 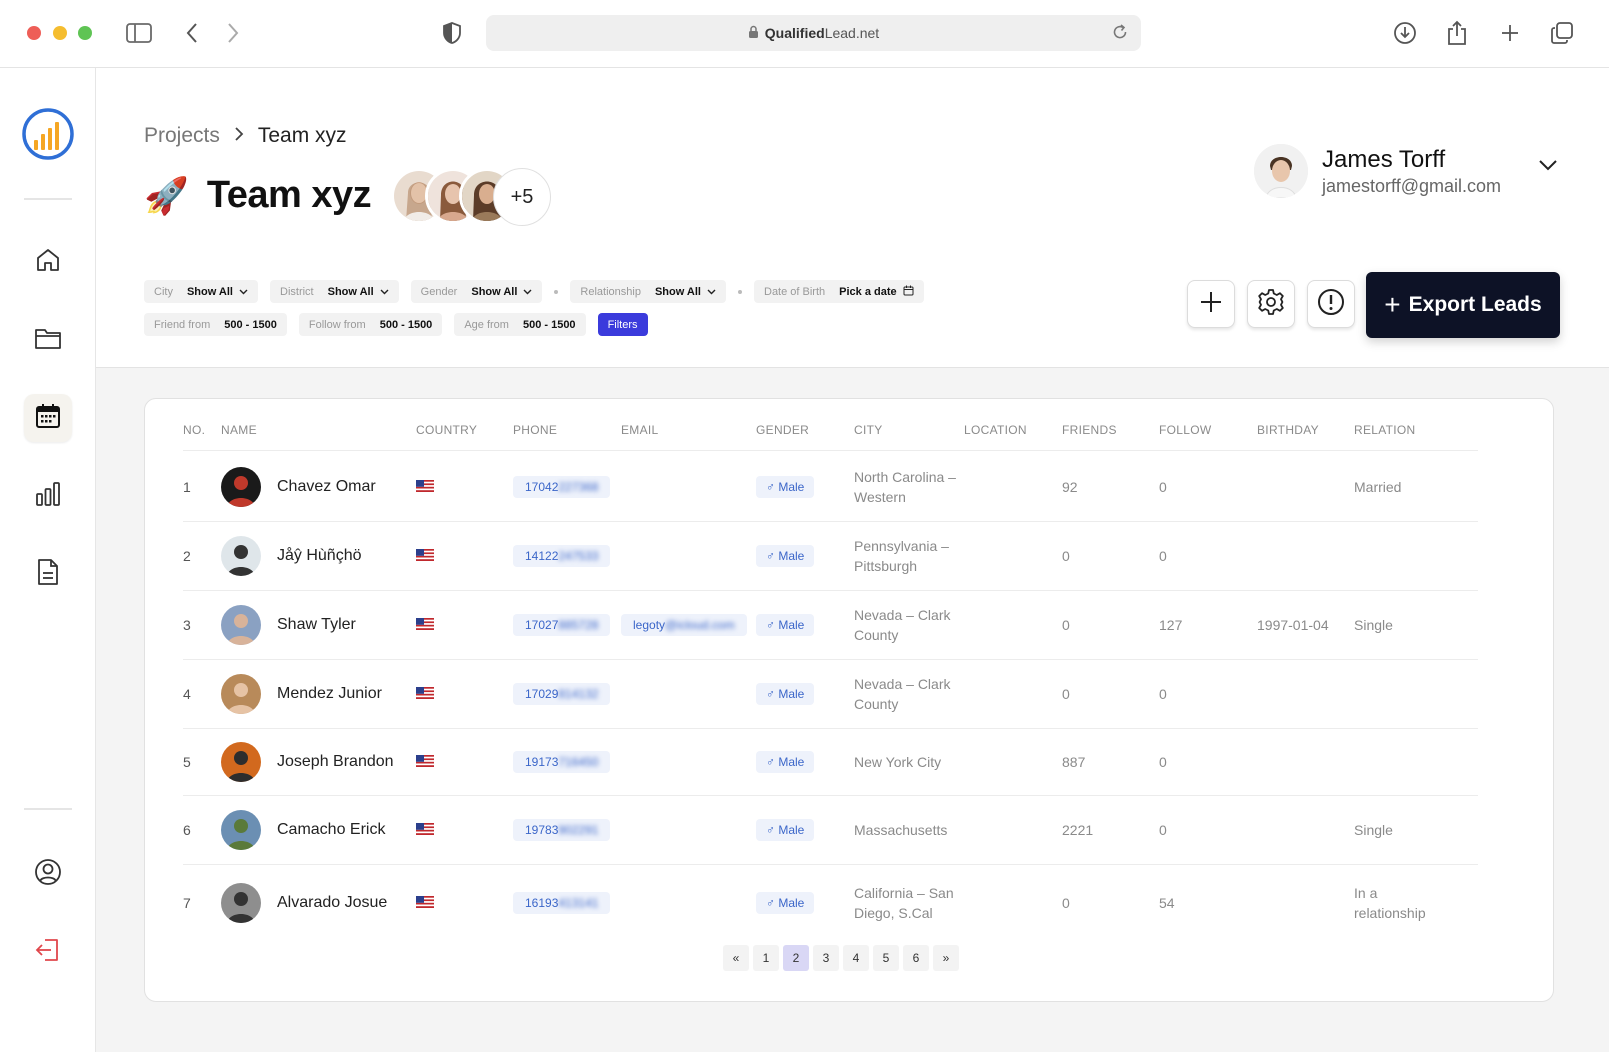 What do you see at coordinates (522, 197) in the screenshot?
I see `more-members-badge: +5` at bounding box center [522, 197].